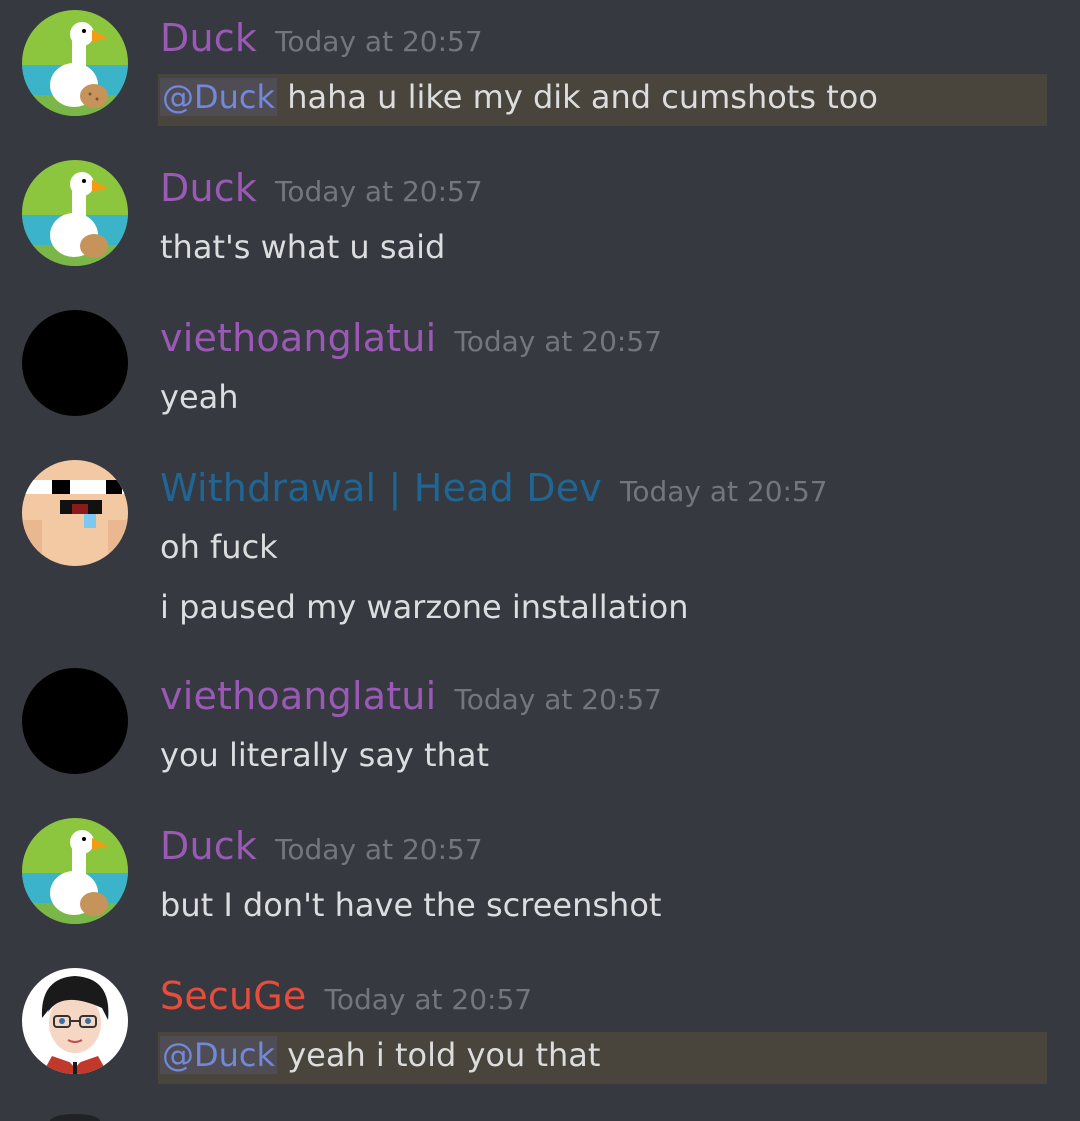 This screenshot has height=1121, width=1080. Describe the element at coordinates (303, 247) in the screenshot. I see `message-text: that's what u said` at that location.